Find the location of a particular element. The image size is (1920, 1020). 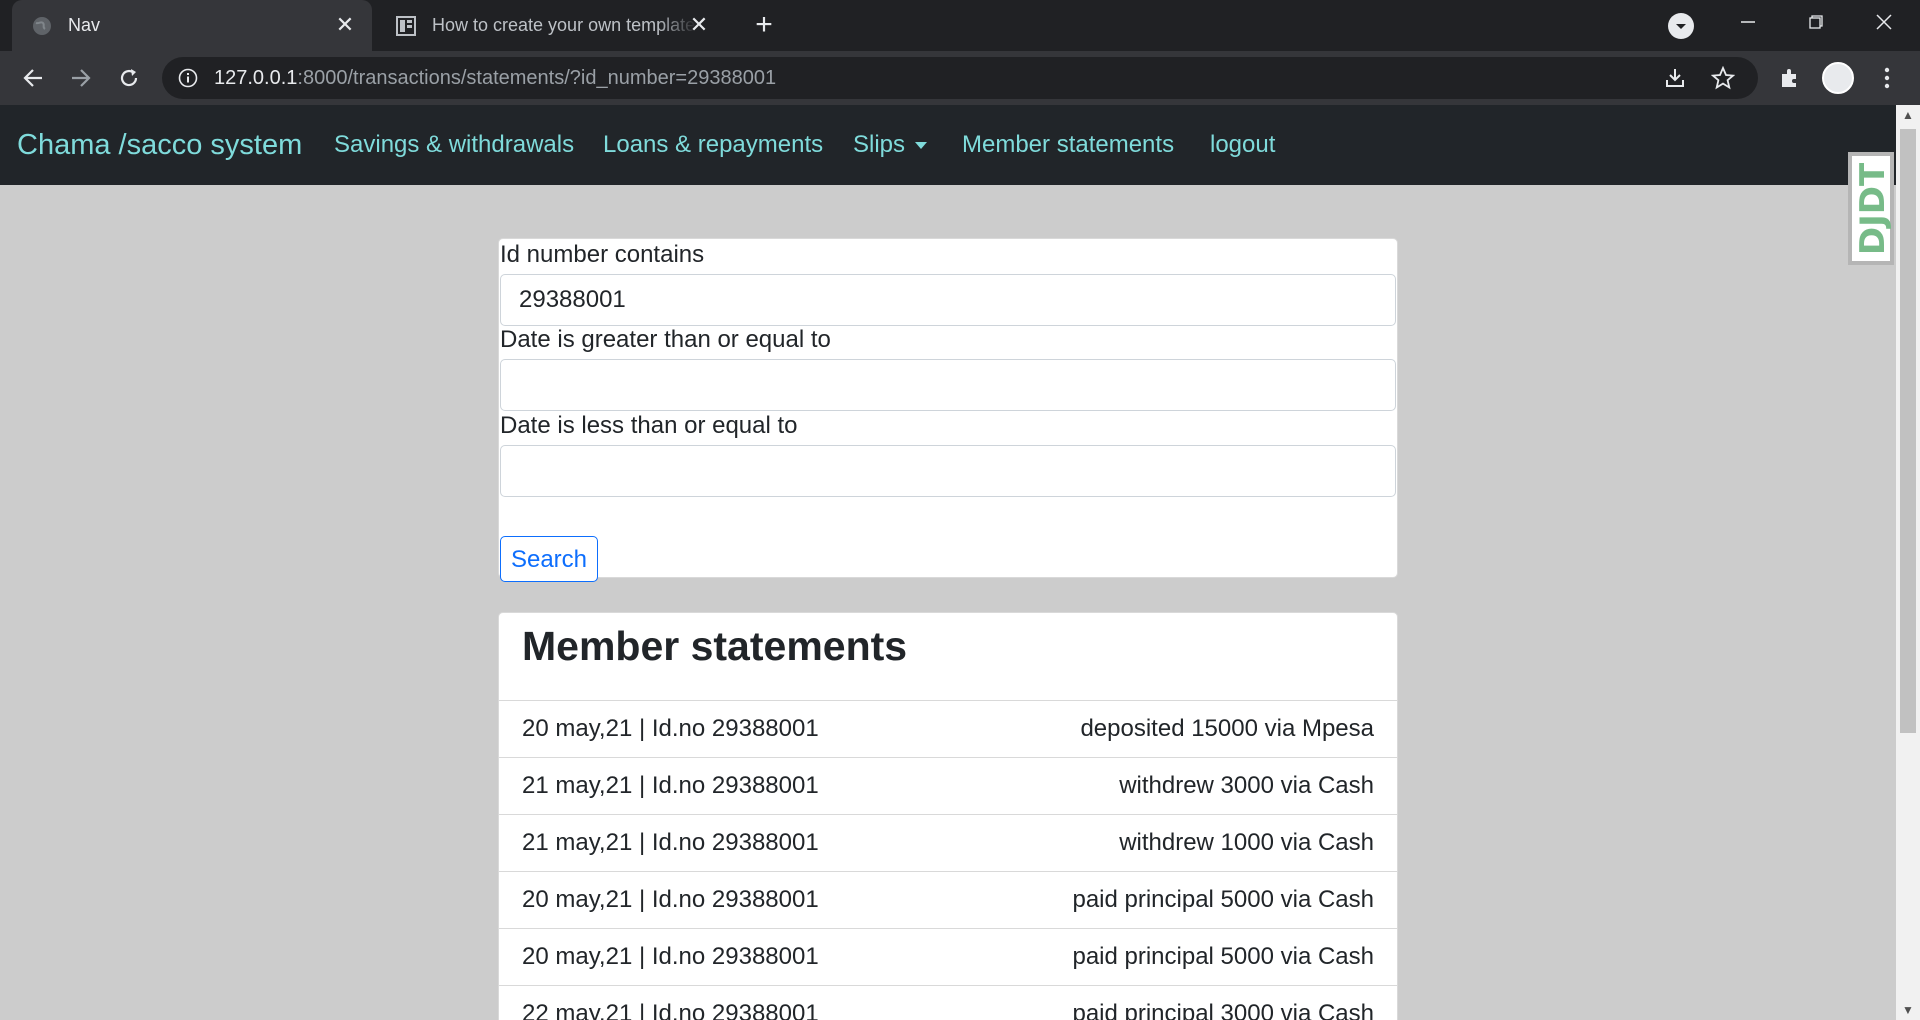

search-button: Search is located at coordinates (549, 559).